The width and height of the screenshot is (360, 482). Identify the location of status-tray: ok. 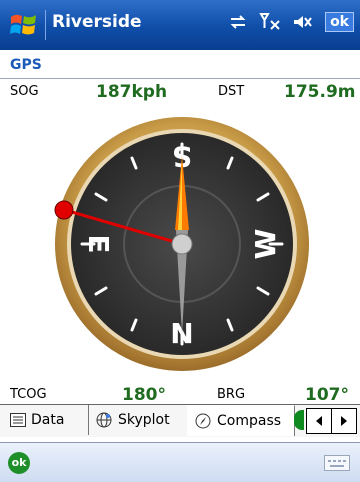
(291, 22).